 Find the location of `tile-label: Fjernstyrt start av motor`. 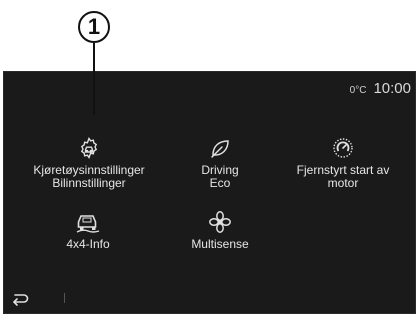

tile-label: Fjernstyrt start av motor is located at coordinates (343, 176).